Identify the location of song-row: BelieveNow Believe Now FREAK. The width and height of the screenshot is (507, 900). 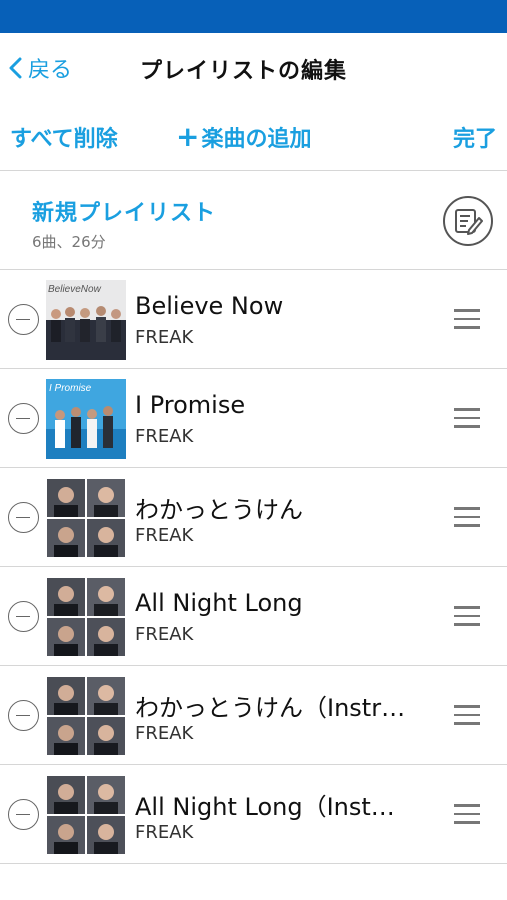
(253, 319).